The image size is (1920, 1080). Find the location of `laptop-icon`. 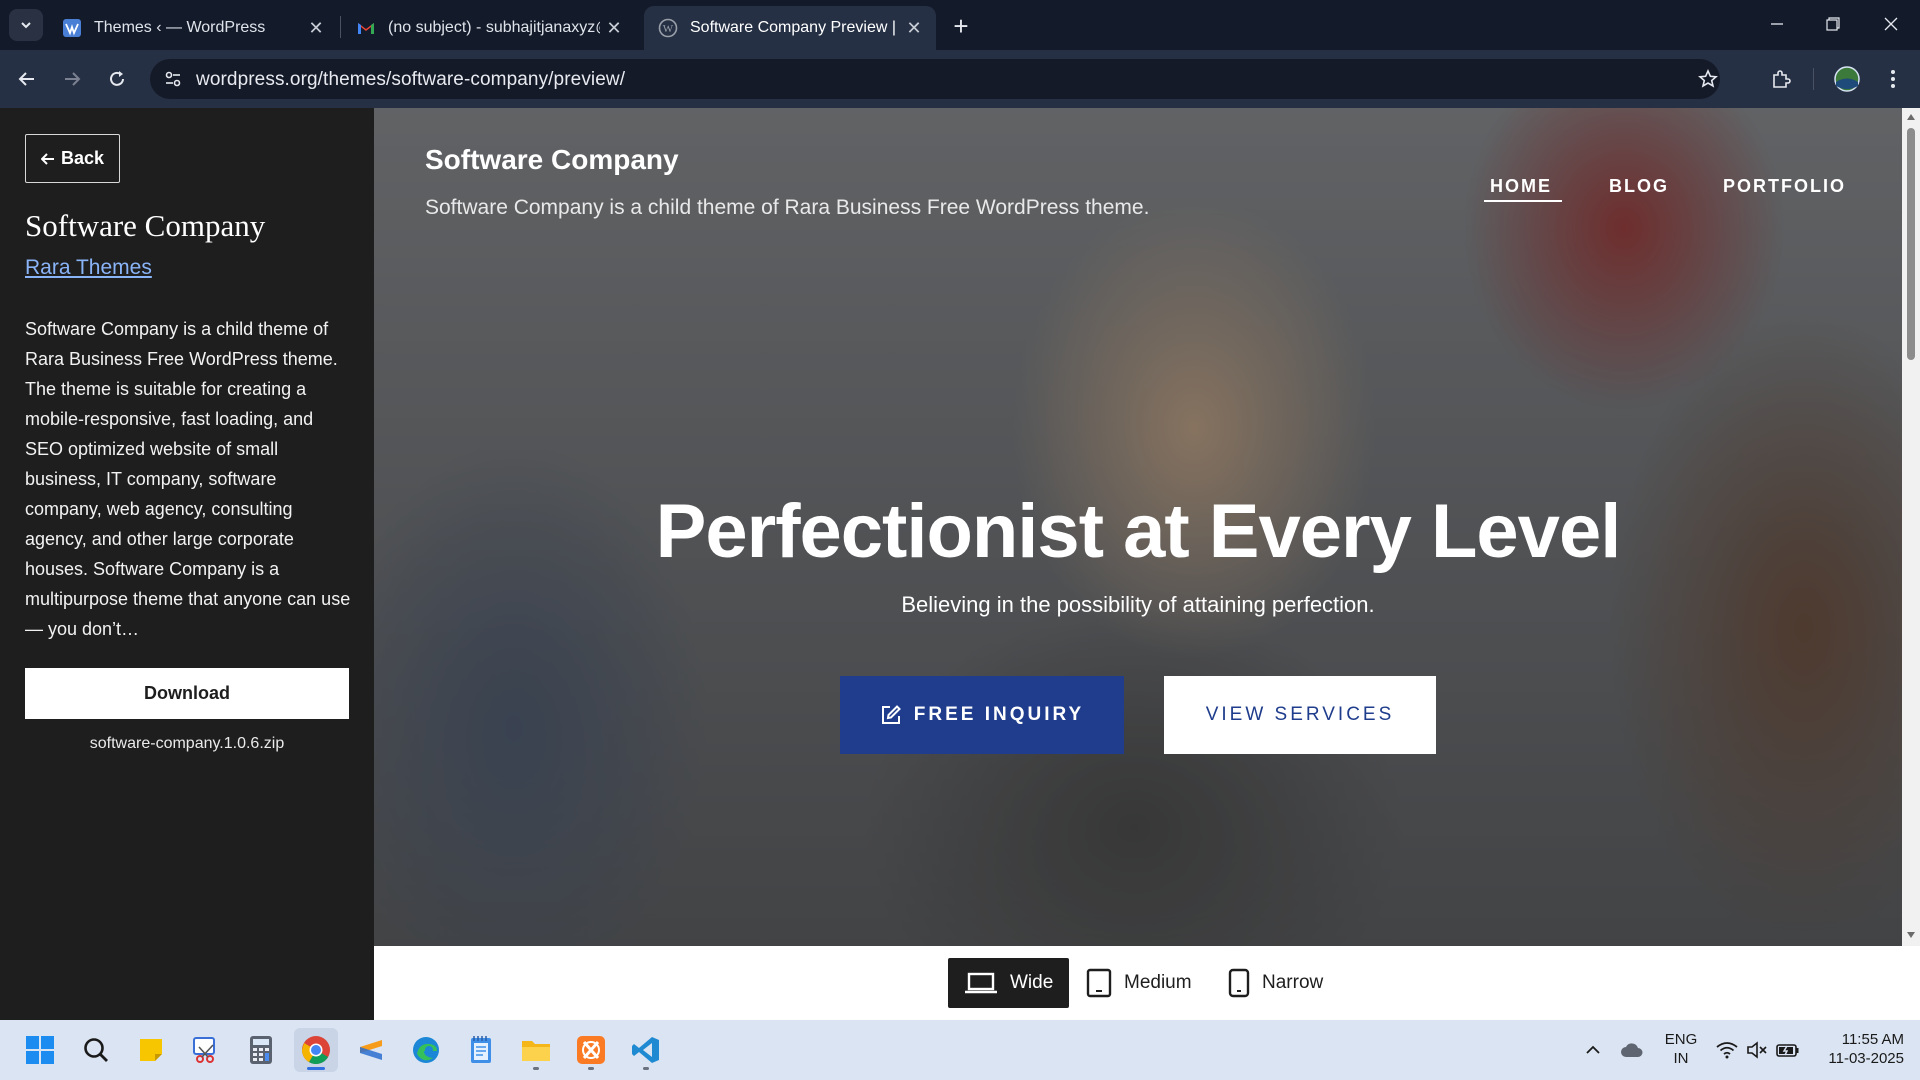

laptop-icon is located at coordinates (981, 983).